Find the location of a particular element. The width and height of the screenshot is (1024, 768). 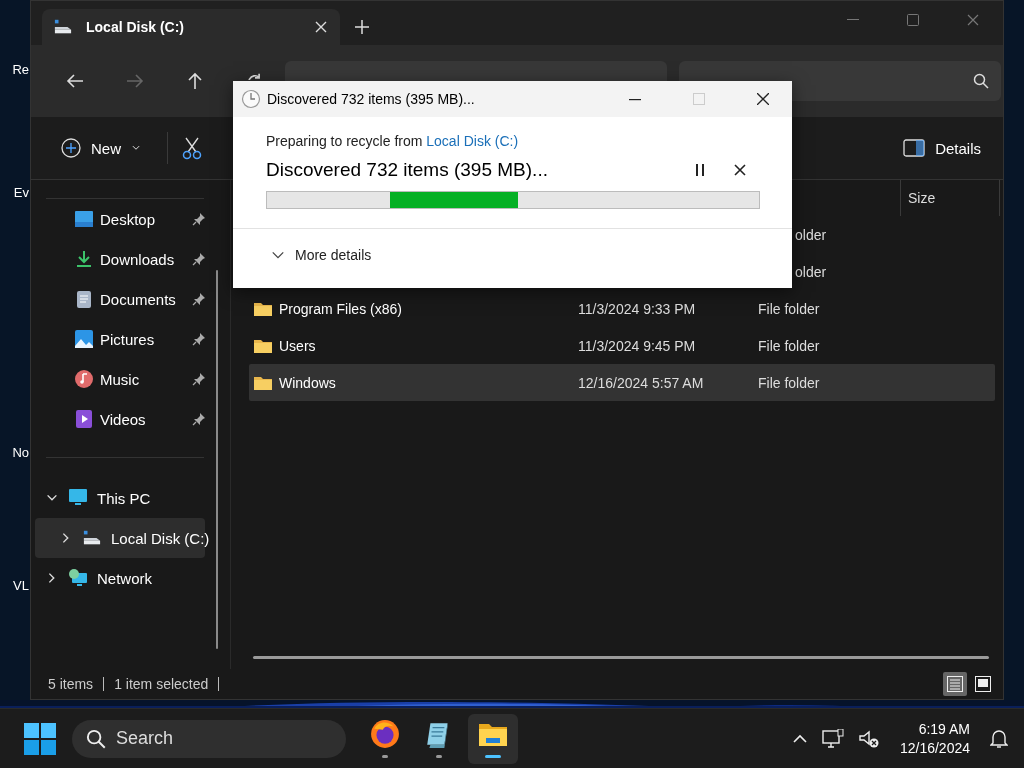

date-cell-text: 11/3/2024 9:45 PM is located at coordinates (637, 345).